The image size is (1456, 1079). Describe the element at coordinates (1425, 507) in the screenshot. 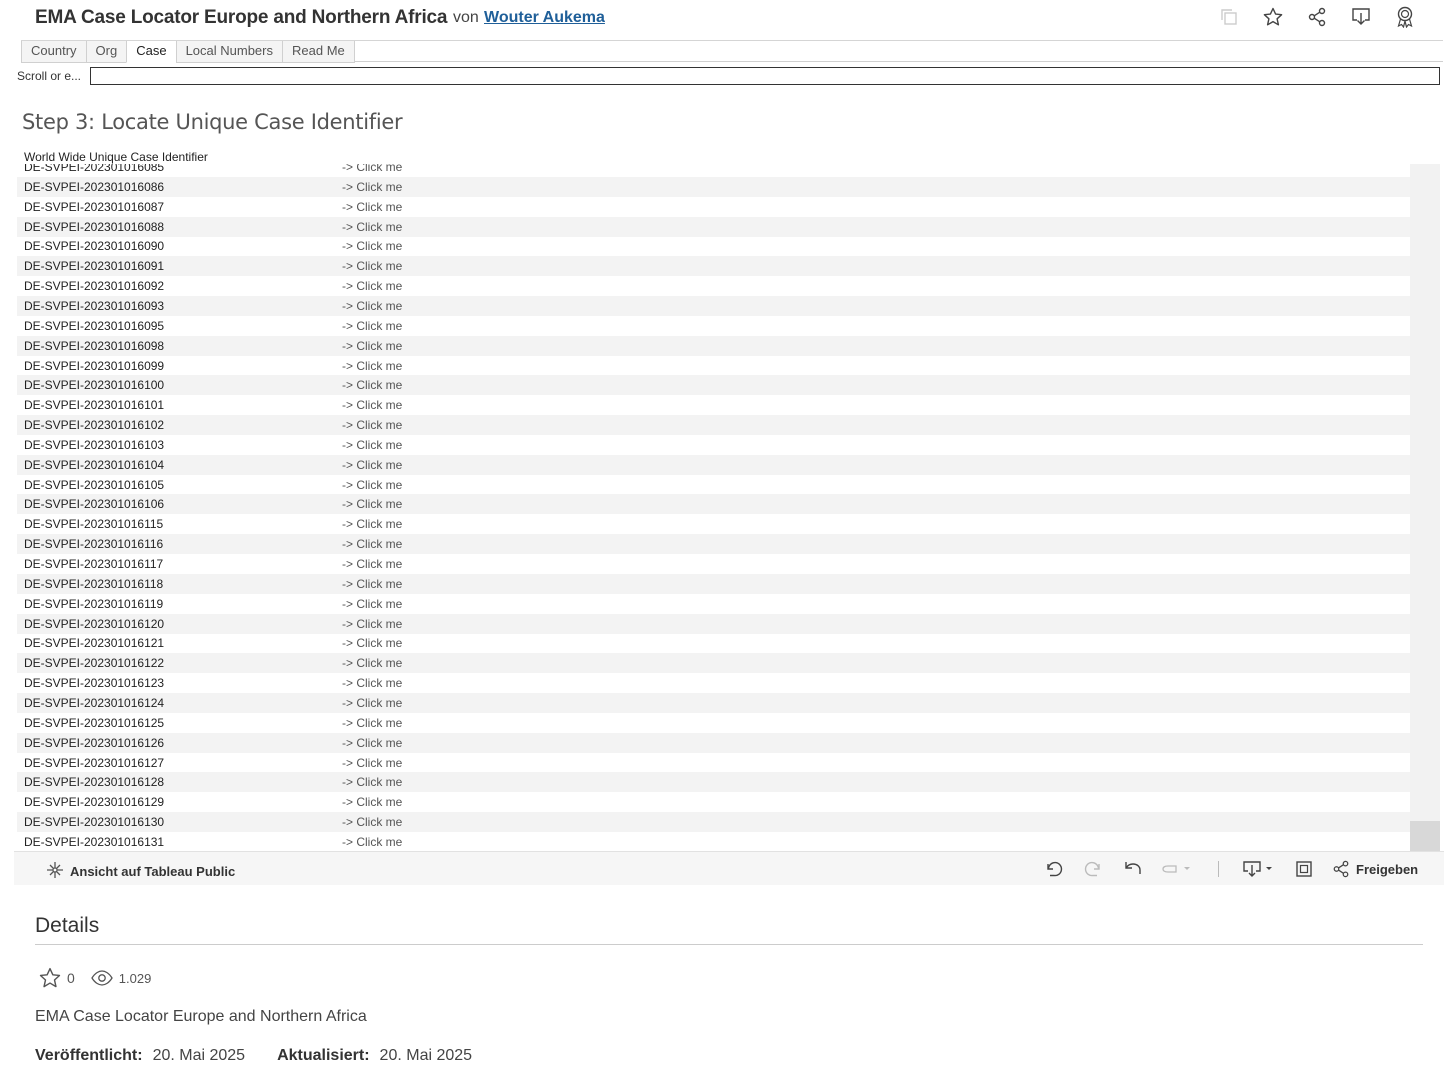

I see `vertical-scrollbar` at that location.